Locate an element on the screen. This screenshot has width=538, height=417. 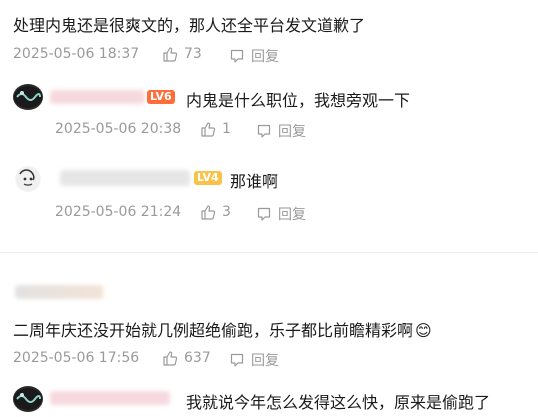
divider is located at coordinates (269, 252).